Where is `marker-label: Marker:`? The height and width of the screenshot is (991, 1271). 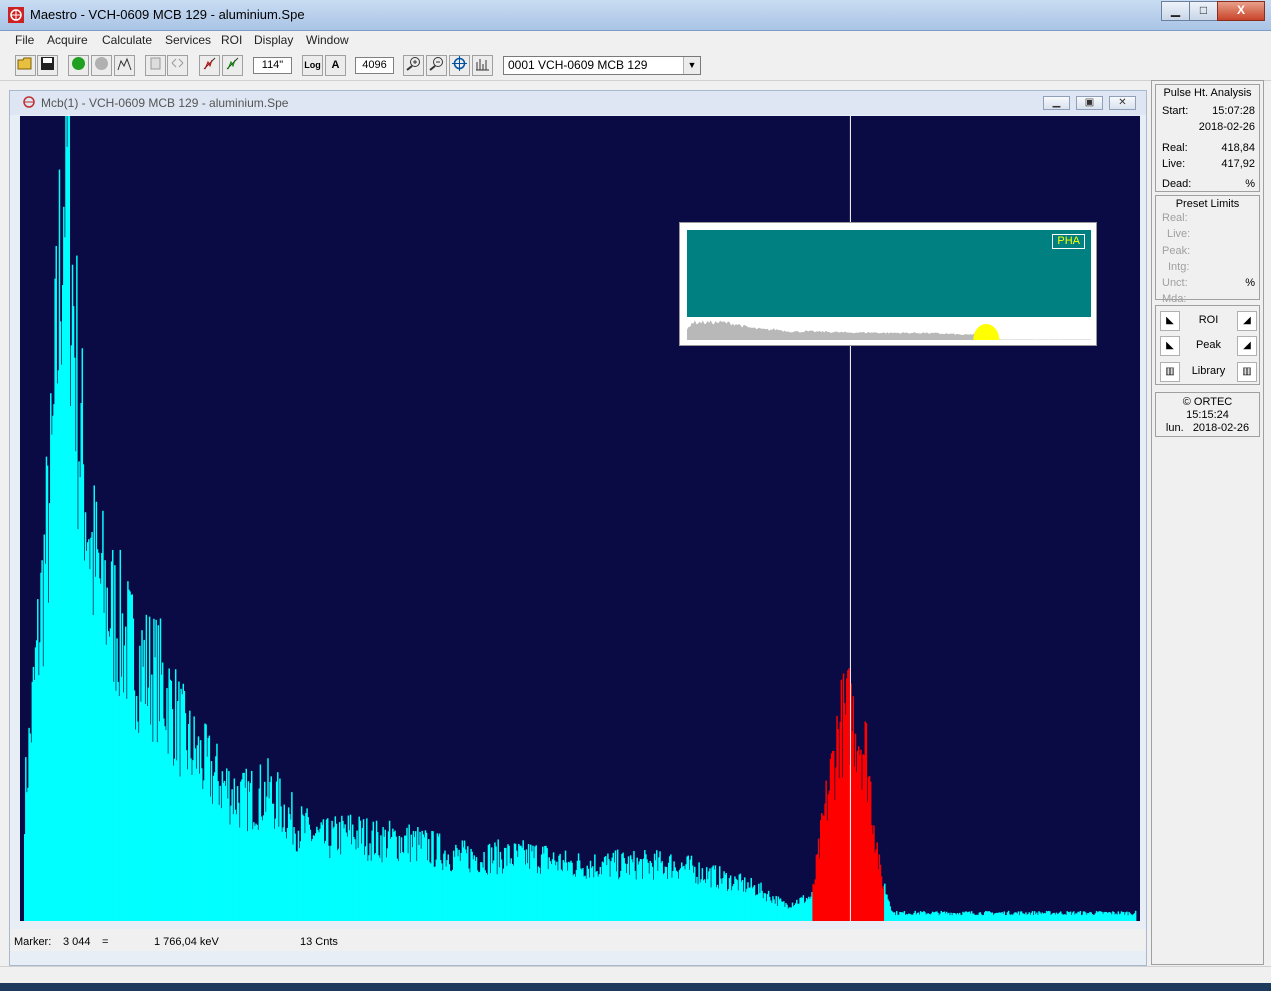 marker-label: Marker: is located at coordinates (33, 942).